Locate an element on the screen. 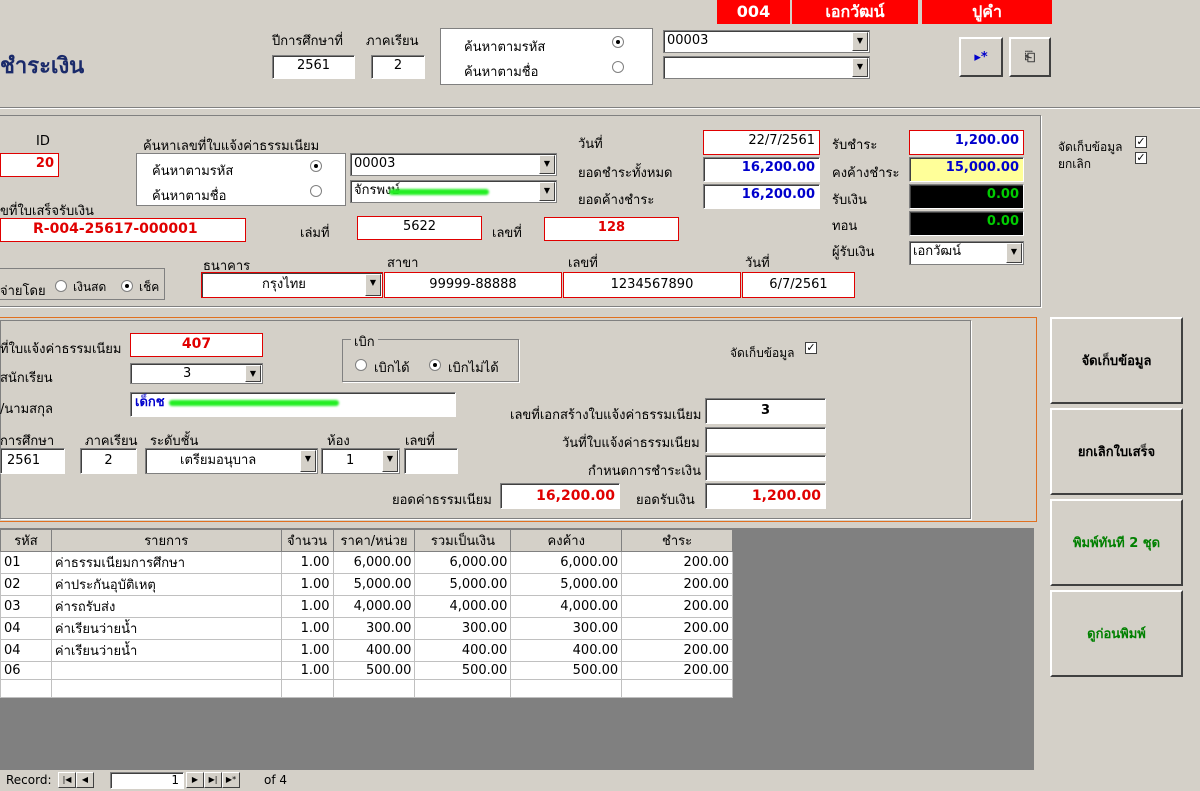 This screenshot has width=1200, height=791. exit-button: ⎗ is located at coordinates (1030, 57).